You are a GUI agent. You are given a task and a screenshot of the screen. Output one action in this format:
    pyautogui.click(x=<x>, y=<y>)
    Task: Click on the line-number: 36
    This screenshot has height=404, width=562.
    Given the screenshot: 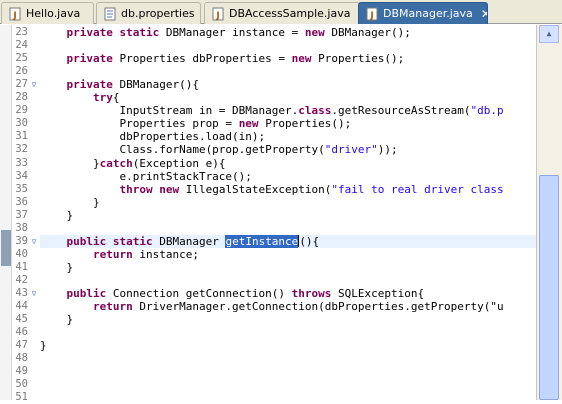 What is the action you would take?
    pyautogui.click(x=21, y=202)
    